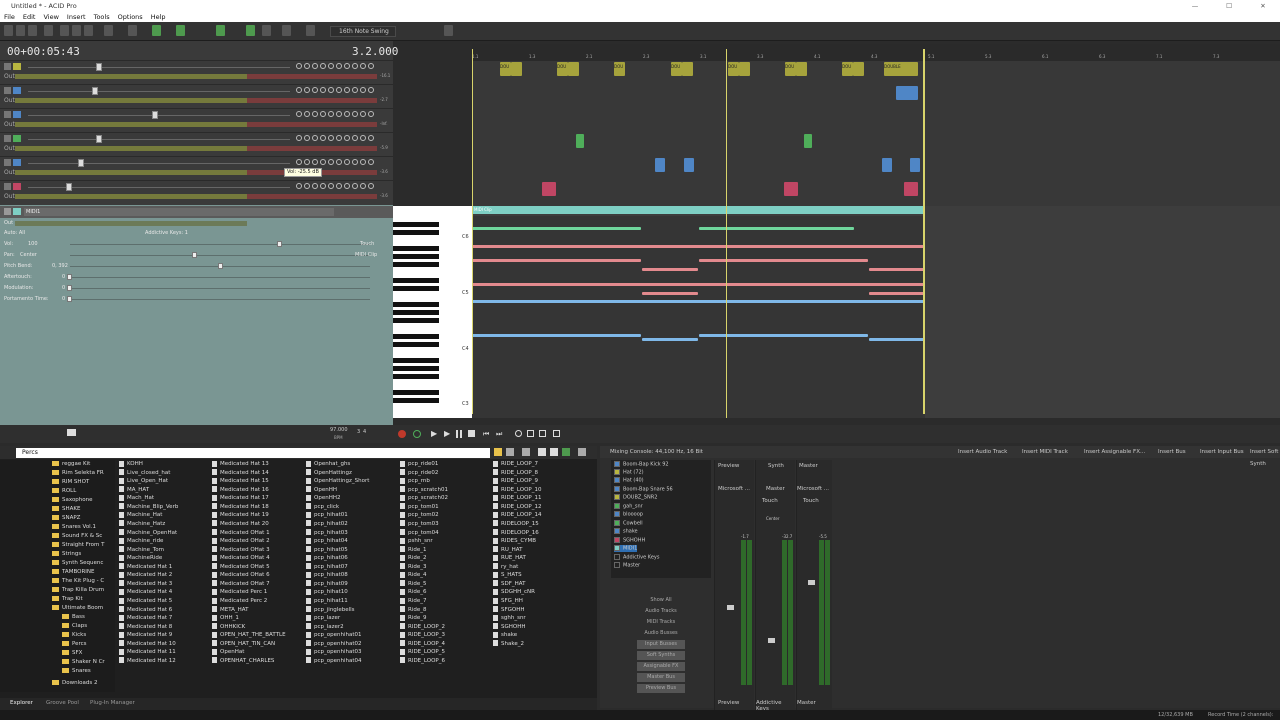  I want to click on strip-automation: Touch, so click(770, 501).